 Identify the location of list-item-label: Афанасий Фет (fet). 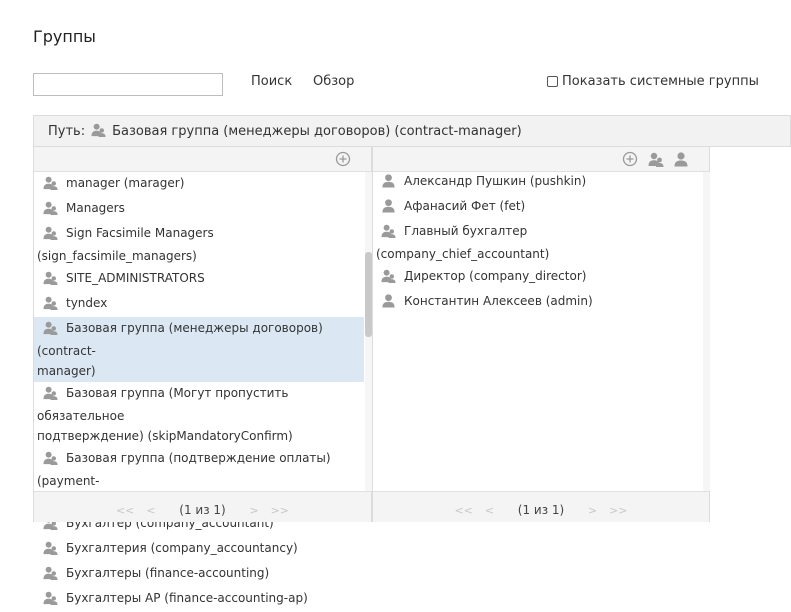
(465, 206).